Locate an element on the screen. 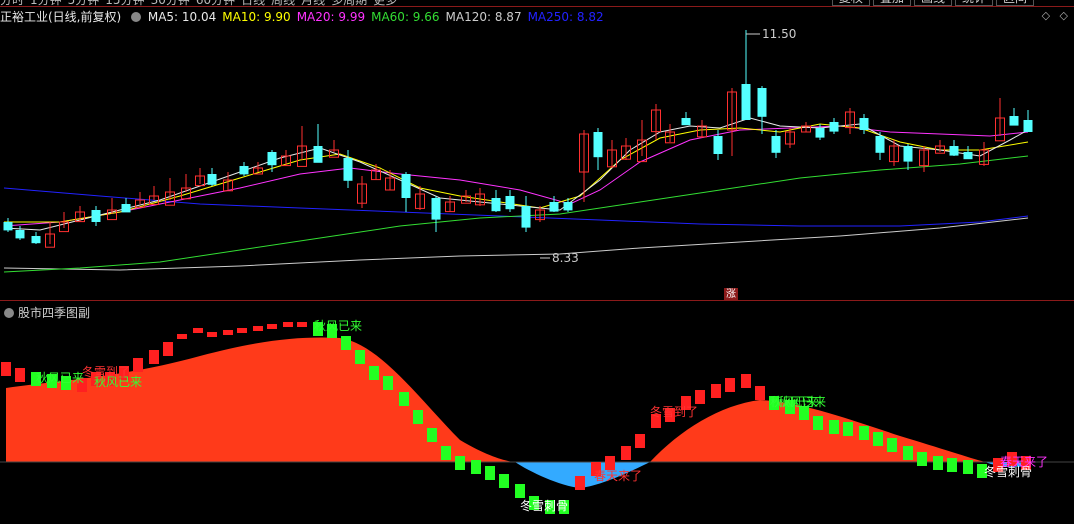 The width and height of the screenshot is (1074, 524). zhang-badge: 涨 is located at coordinates (731, 294).